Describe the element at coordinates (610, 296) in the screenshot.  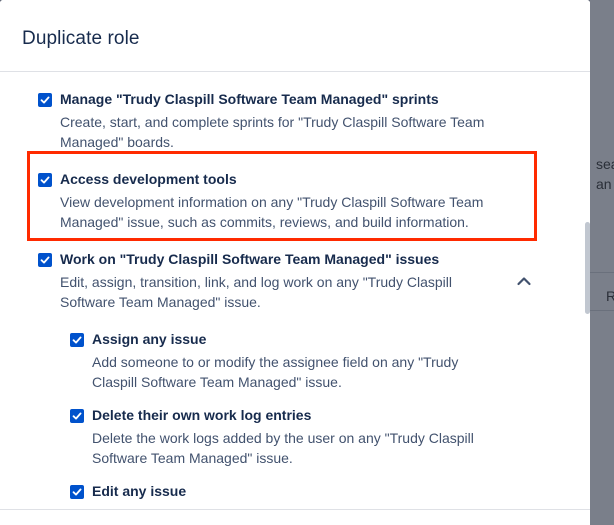
I see `background-text-fragment: R` at that location.